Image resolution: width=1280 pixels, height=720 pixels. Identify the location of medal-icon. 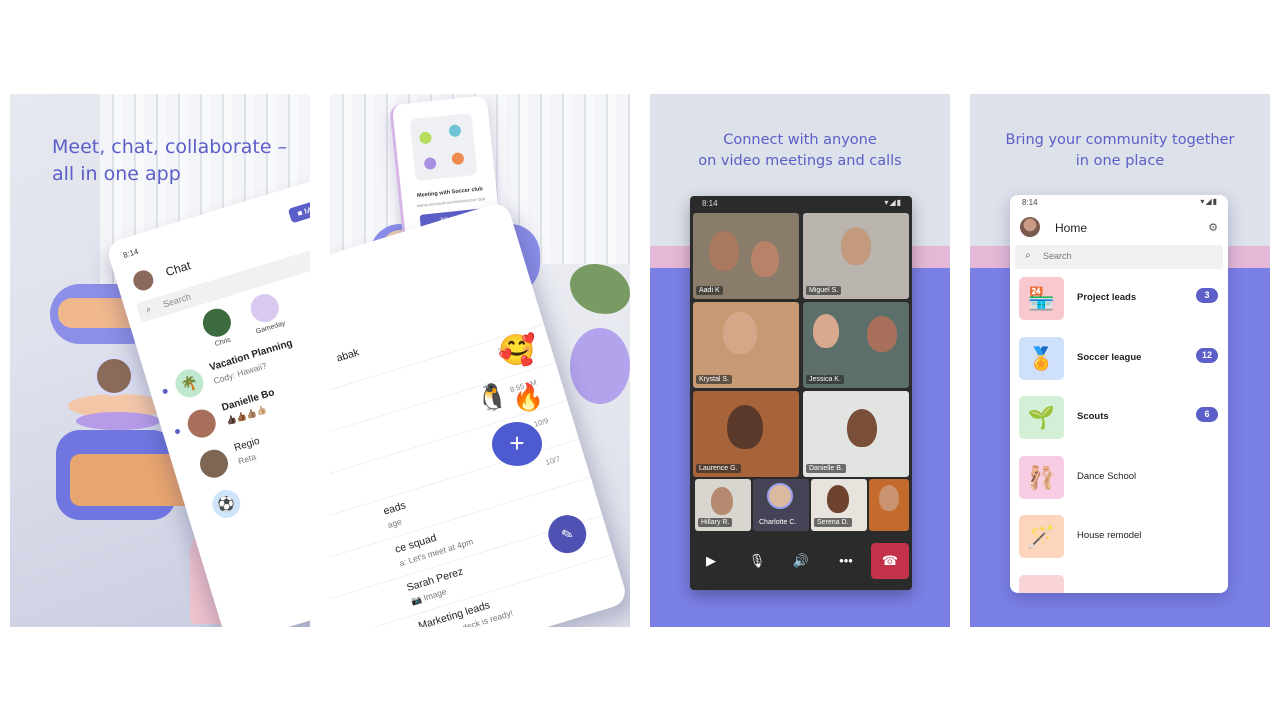
(265, 308).